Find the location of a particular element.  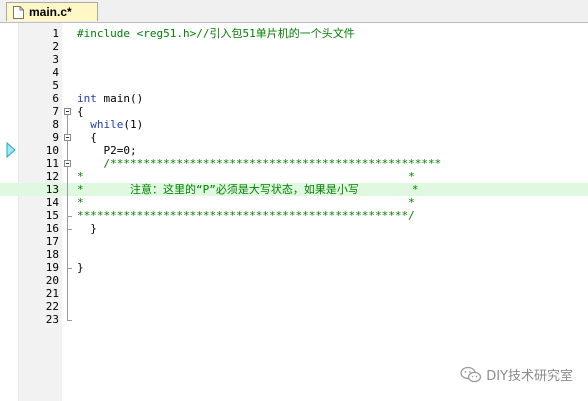

line-number: 9 is located at coordinates (55, 137).